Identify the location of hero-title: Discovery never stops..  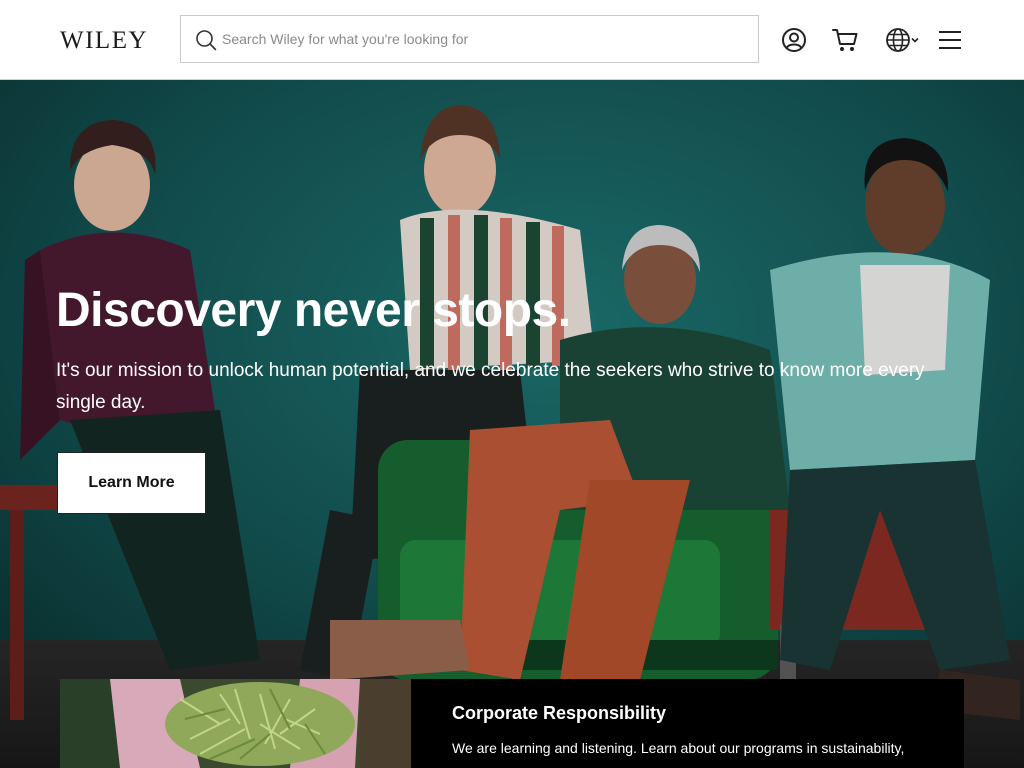
(313, 310).